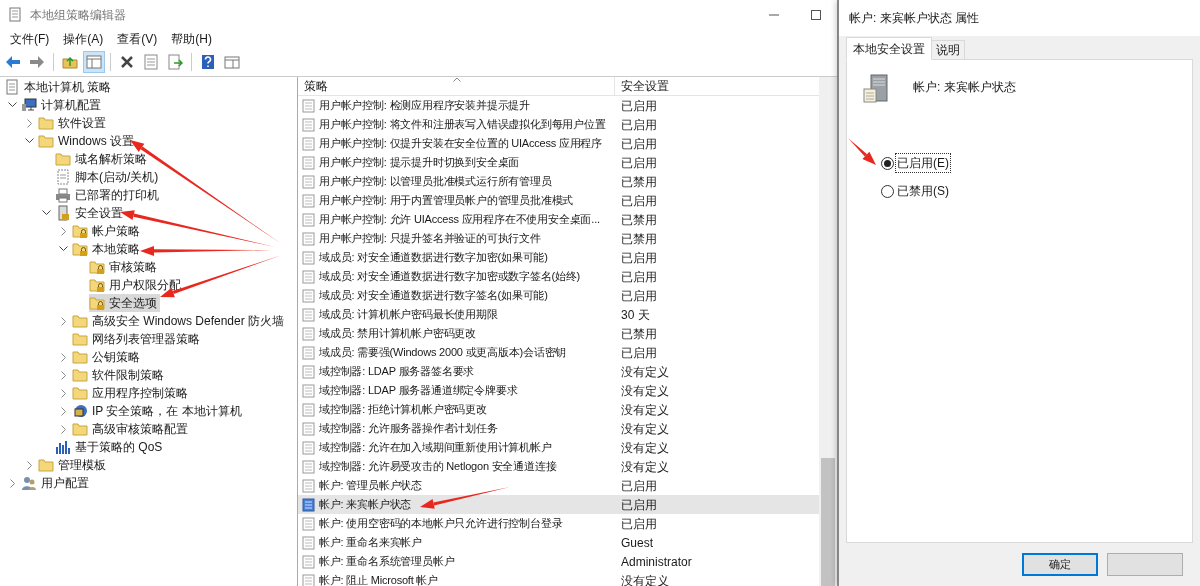 The image size is (1200, 586). I want to click on policy-name: 域控制器: 拒绝计算机帐户密码更改, so click(403, 410).